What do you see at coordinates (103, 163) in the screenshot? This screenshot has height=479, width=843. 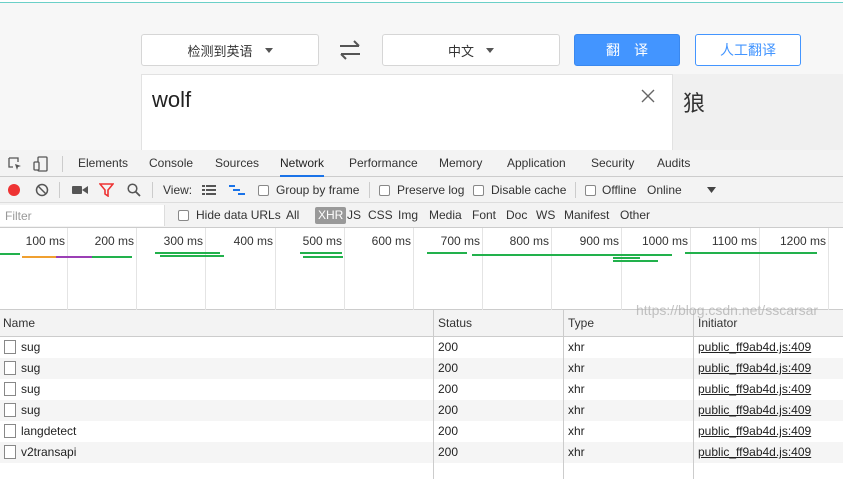 I see `tab-elements: Elements` at bounding box center [103, 163].